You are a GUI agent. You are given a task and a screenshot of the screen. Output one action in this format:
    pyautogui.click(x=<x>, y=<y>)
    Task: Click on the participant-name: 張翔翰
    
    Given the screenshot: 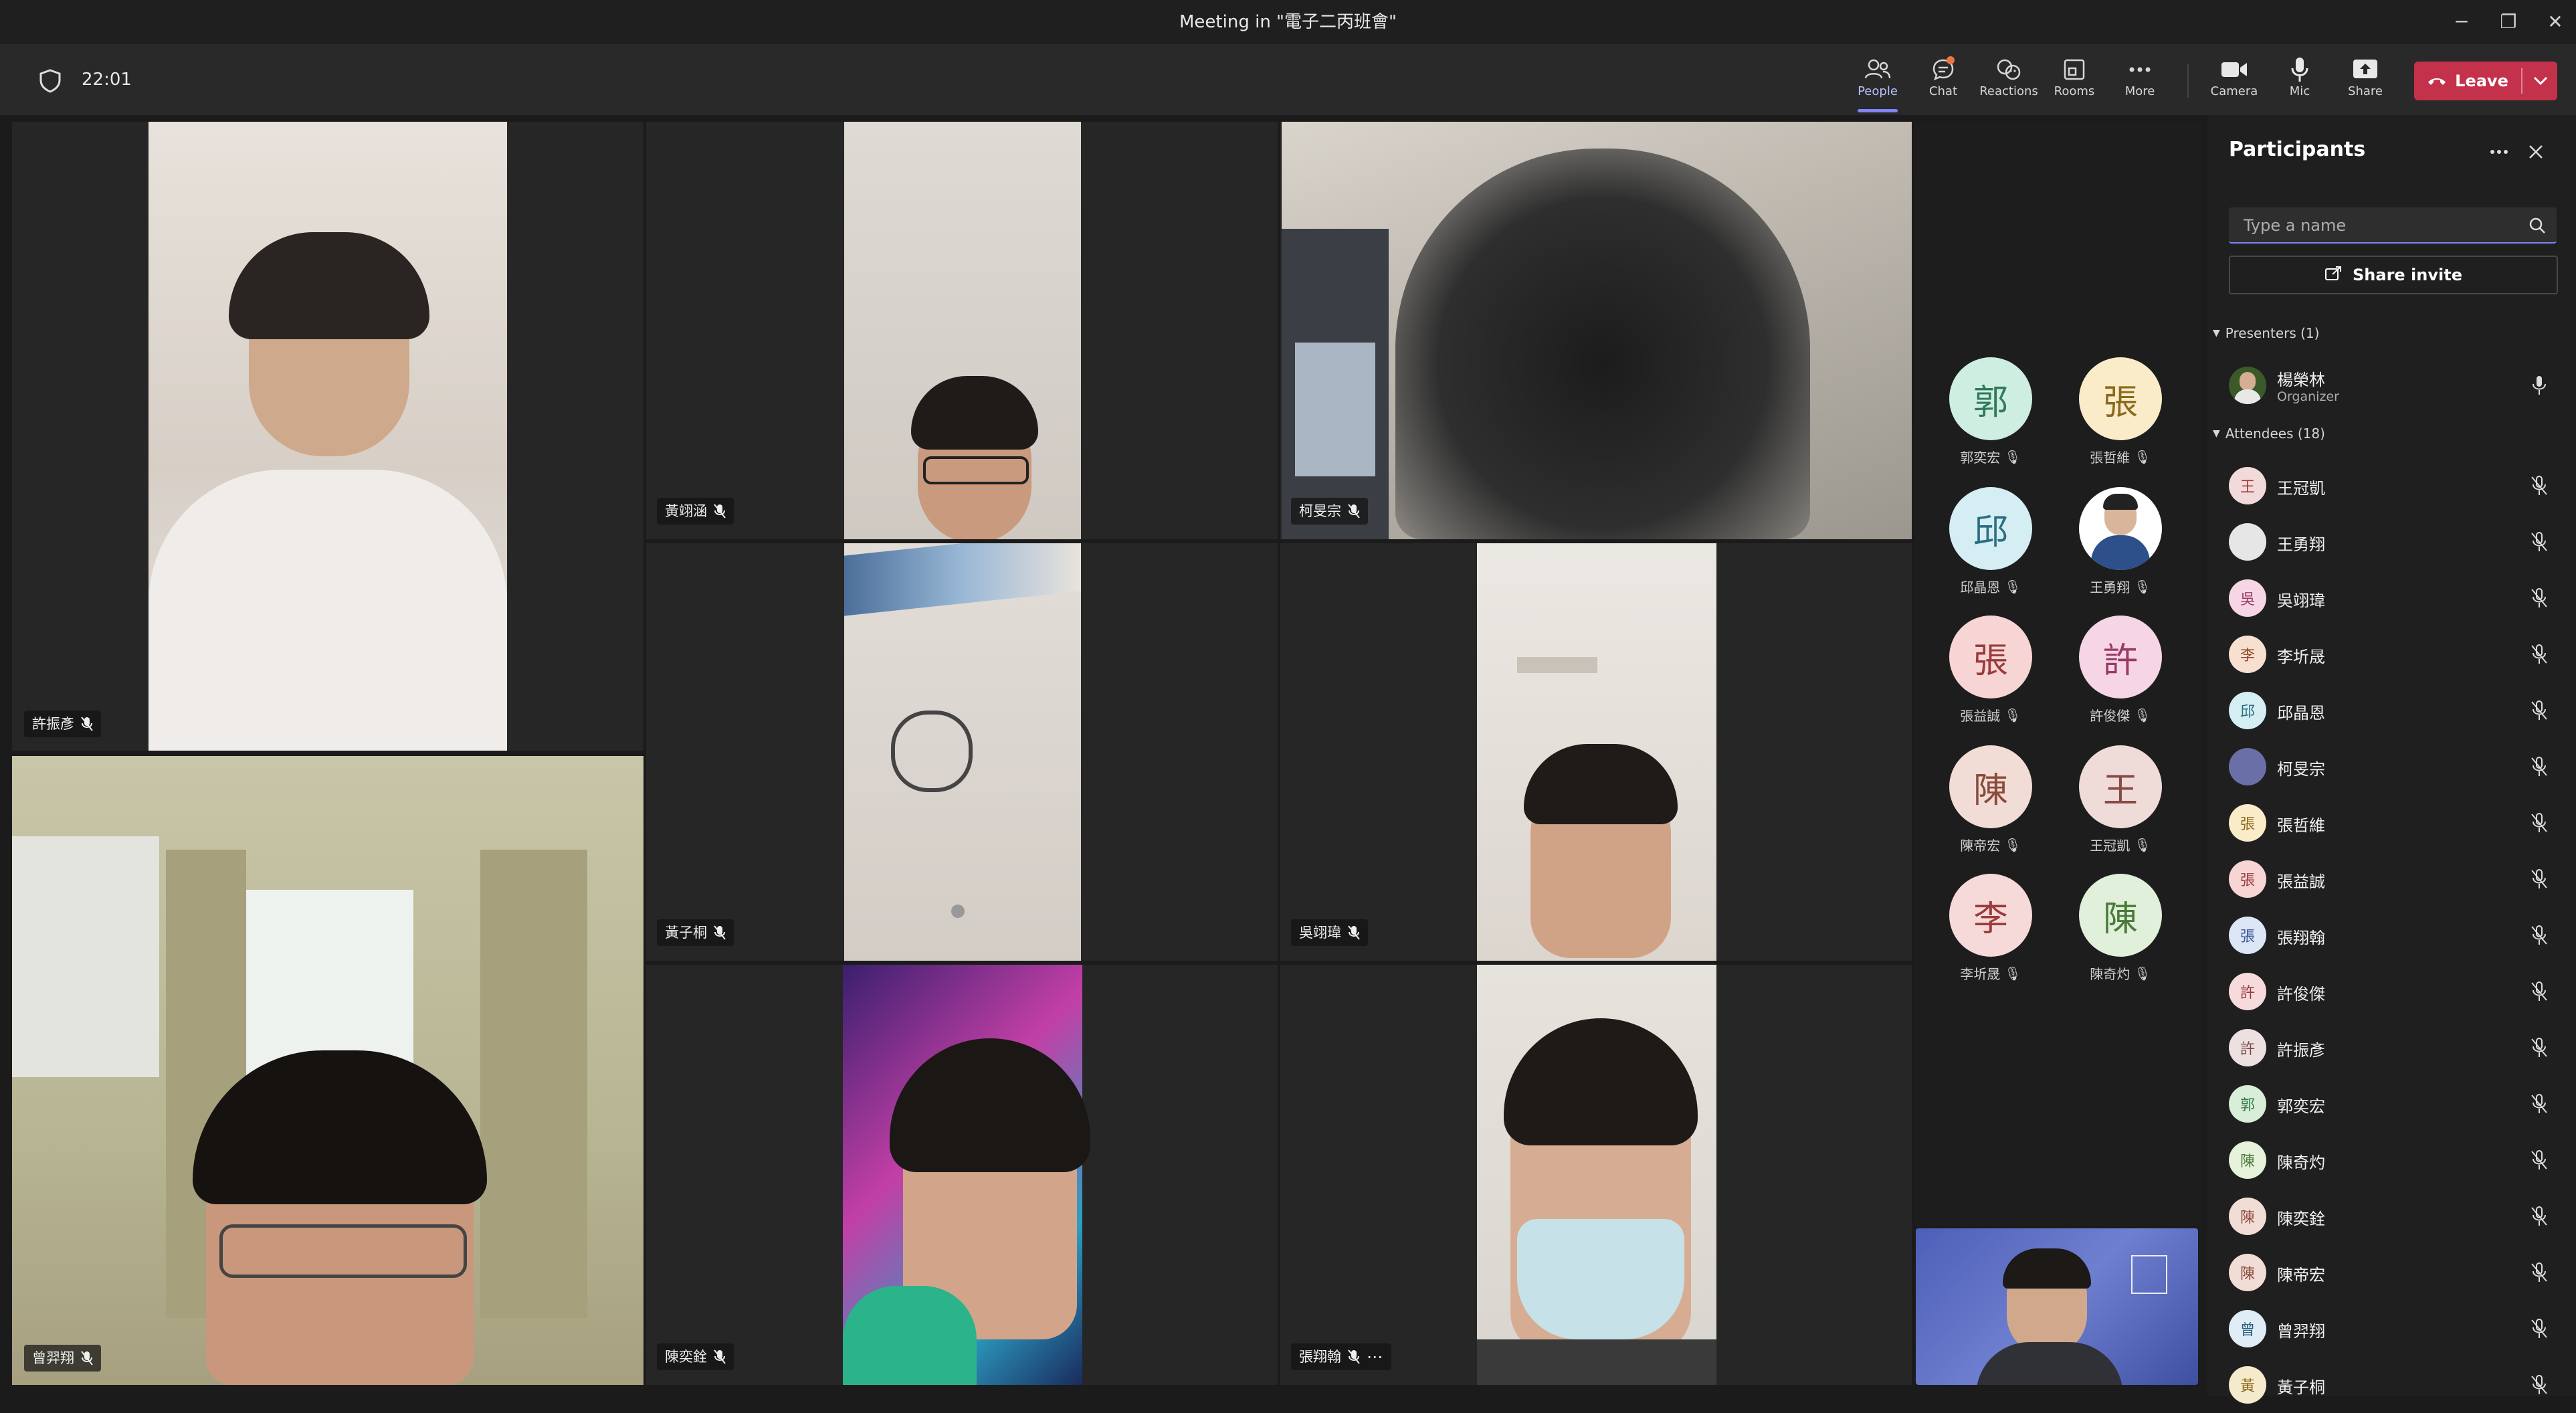 What is the action you would take?
    pyautogui.click(x=1320, y=1357)
    